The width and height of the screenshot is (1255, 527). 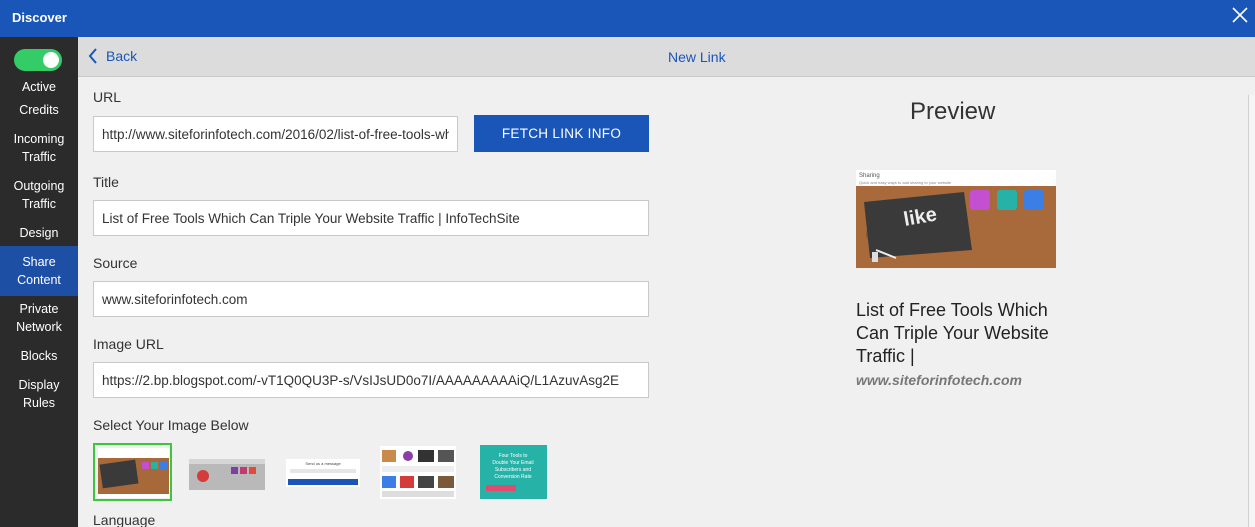 I want to click on sidebar-item-share-content: Share Content, so click(x=39, y=271).